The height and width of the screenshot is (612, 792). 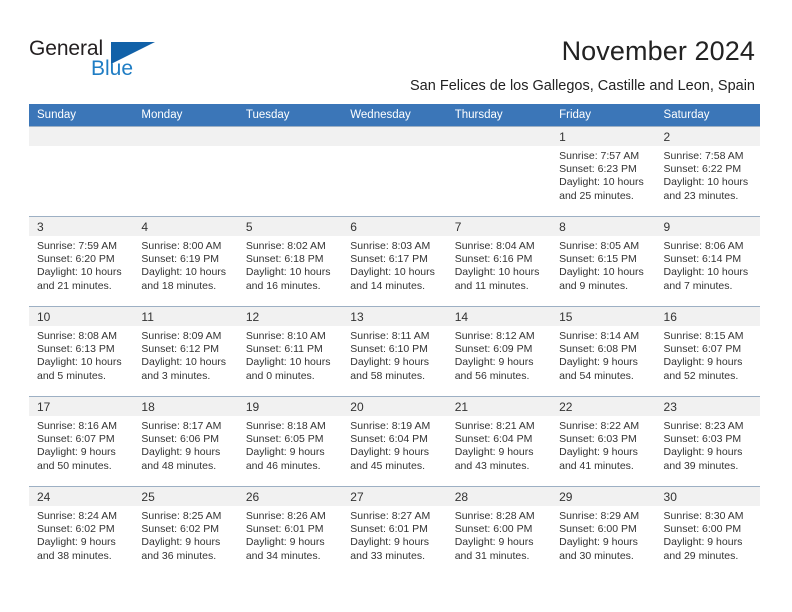 What do you see at coordinates (703, 426) in the screenshot?
I see `sunrise-text: Sunrise: 8:23 AM` at bounding box center [703, 426].